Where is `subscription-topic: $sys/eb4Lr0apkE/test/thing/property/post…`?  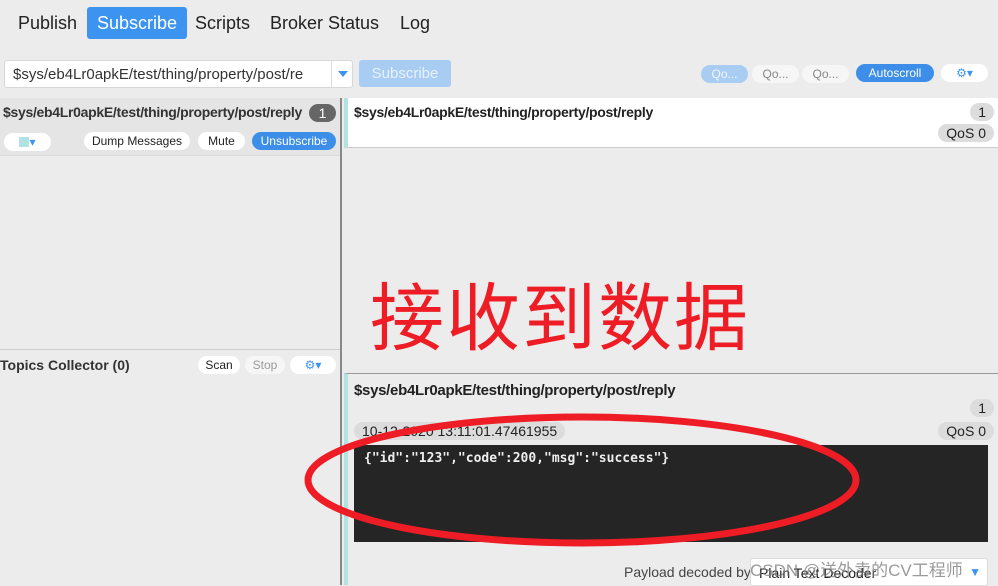
subscription-topic: $sys/eb4Lr0apkE/test/thing/property/post… is located at coordinates (152, 112).